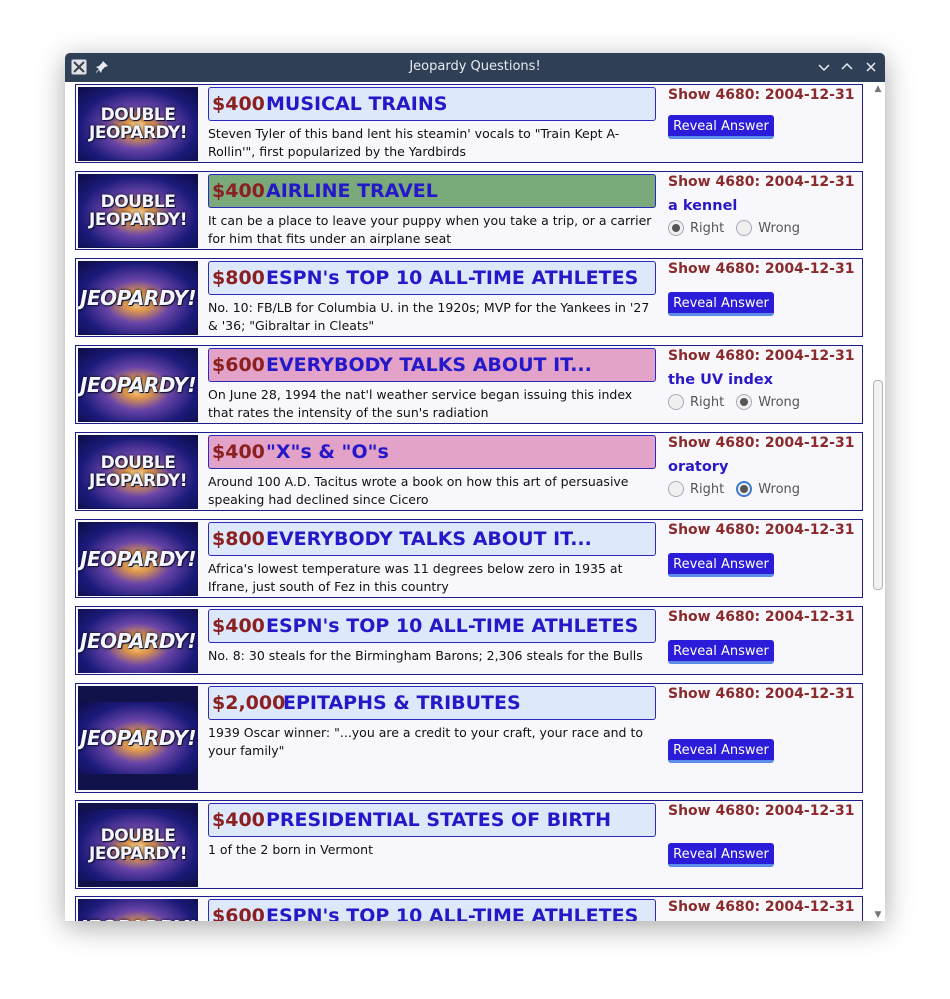 Image resolution: width=950 pixels, height=999 pixels. I want to click on answer-text: the UV index, so click(721, 380).